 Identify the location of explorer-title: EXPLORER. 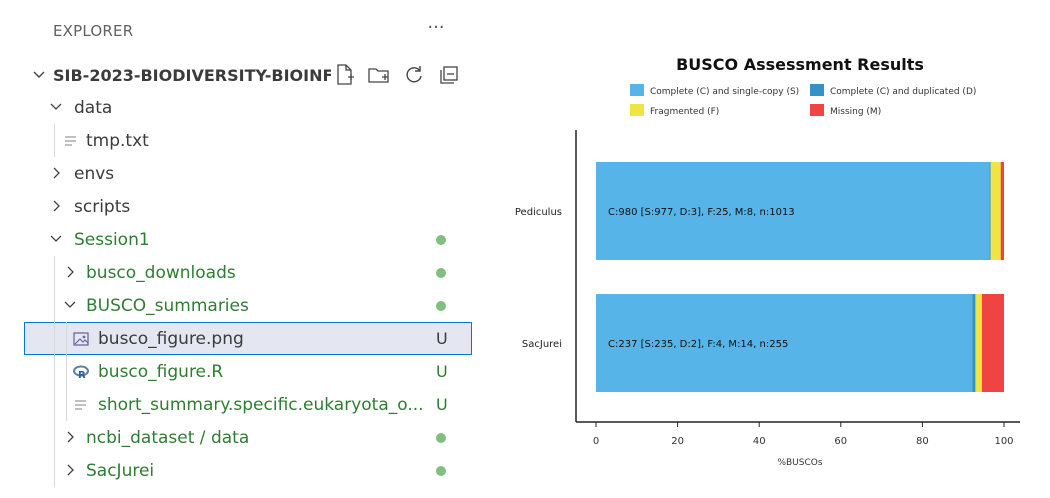
(93, 31).